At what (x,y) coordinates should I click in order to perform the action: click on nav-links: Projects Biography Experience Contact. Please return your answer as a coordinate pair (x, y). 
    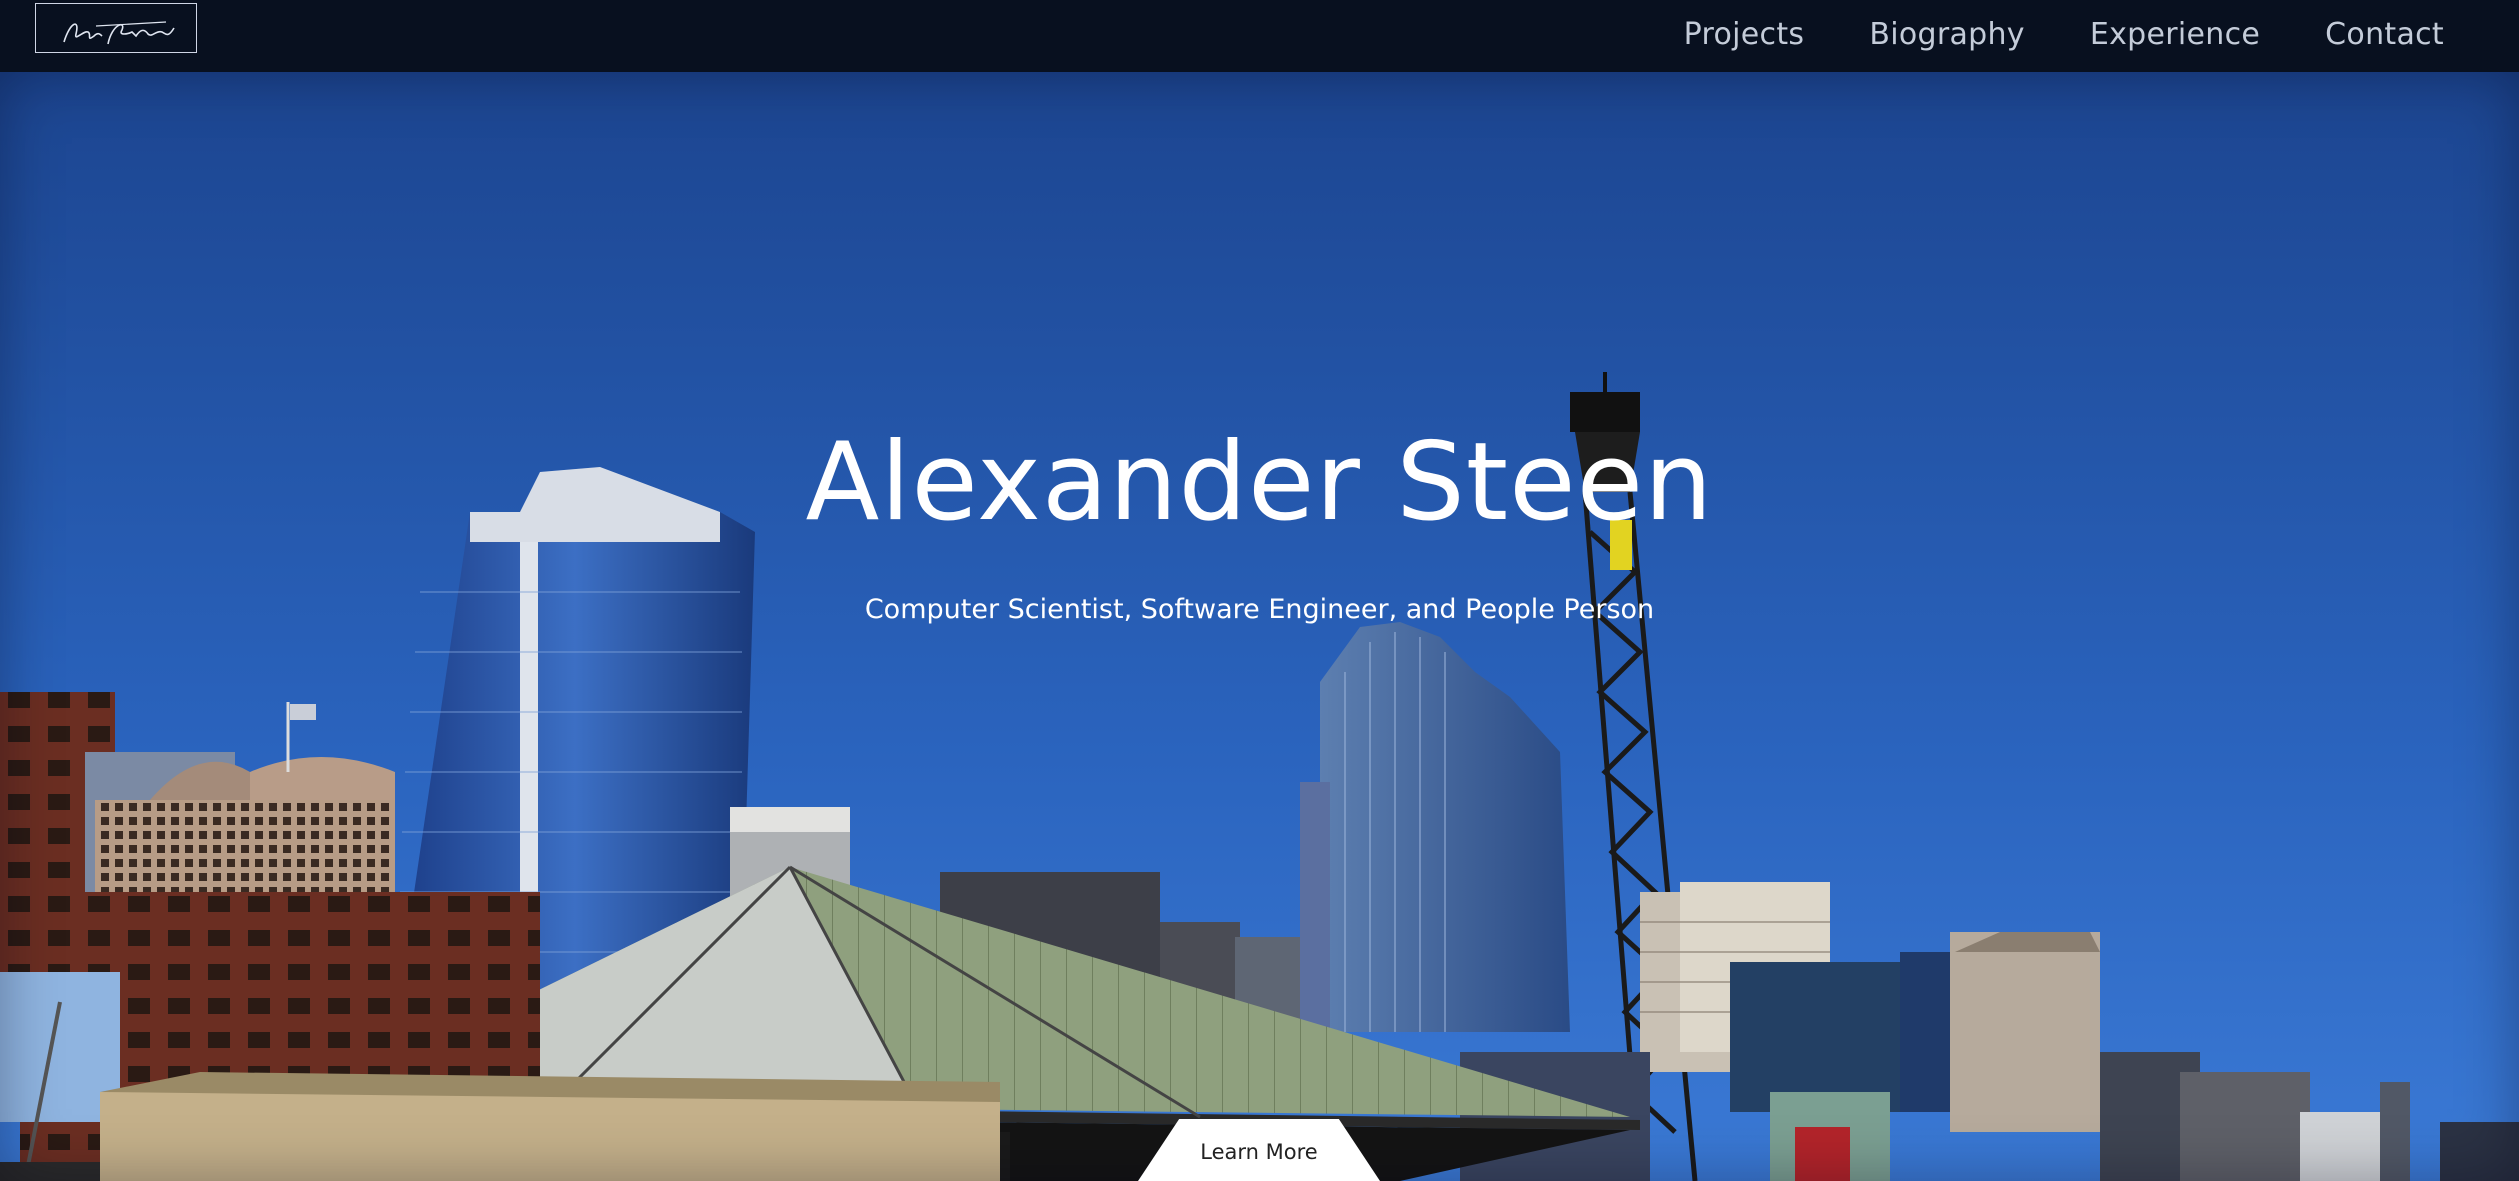
    Looking at the image, I should click on (2031, 34).